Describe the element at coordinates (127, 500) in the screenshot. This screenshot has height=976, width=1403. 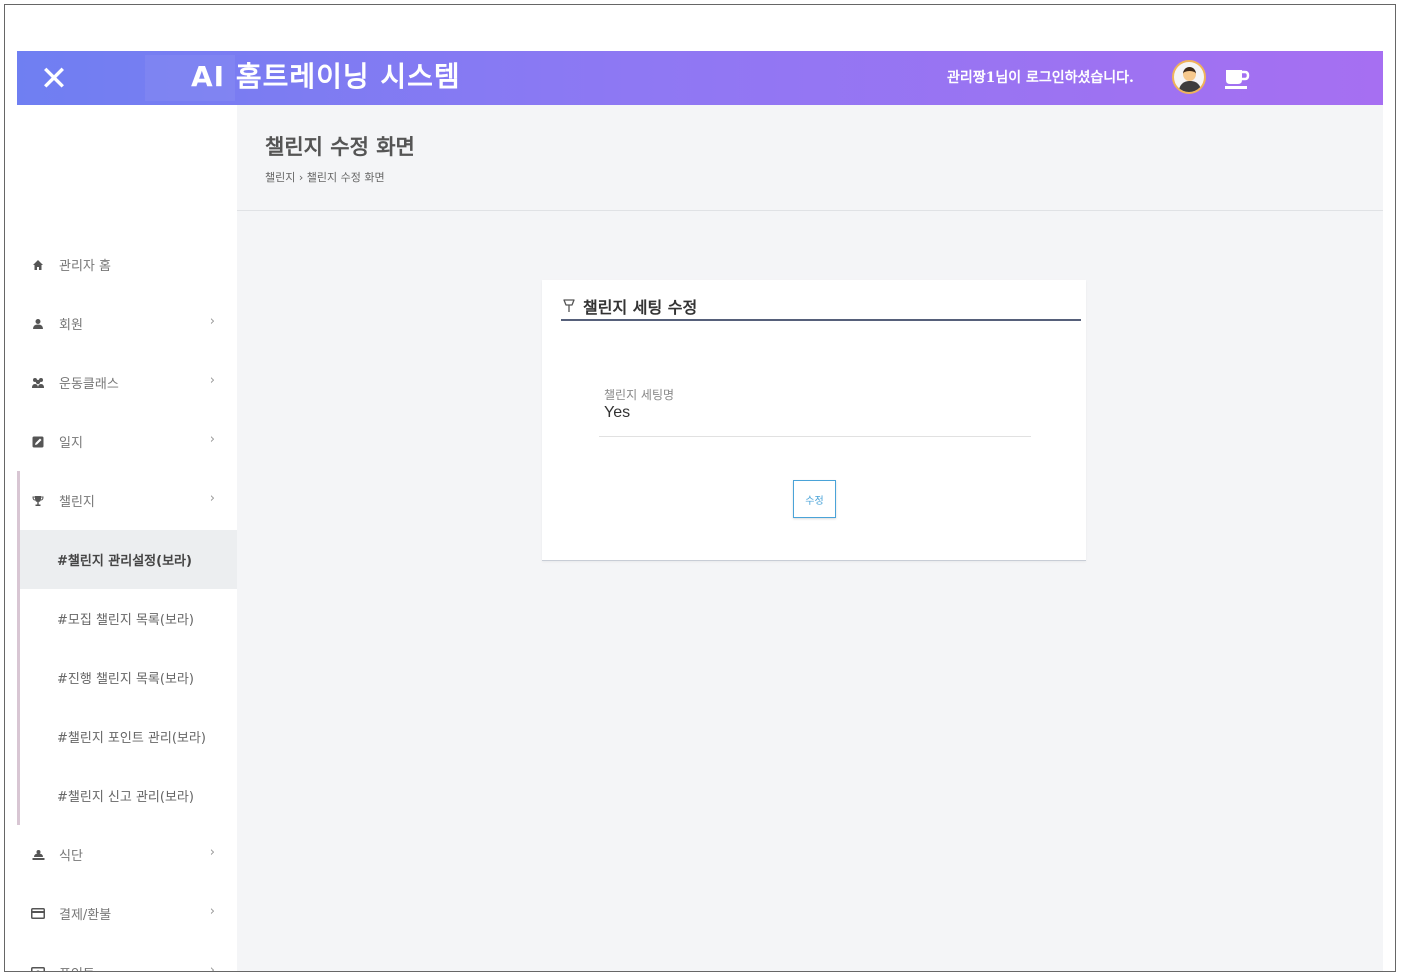
I see `sidebar-item-challenge: 챌린지 ›` at that location.